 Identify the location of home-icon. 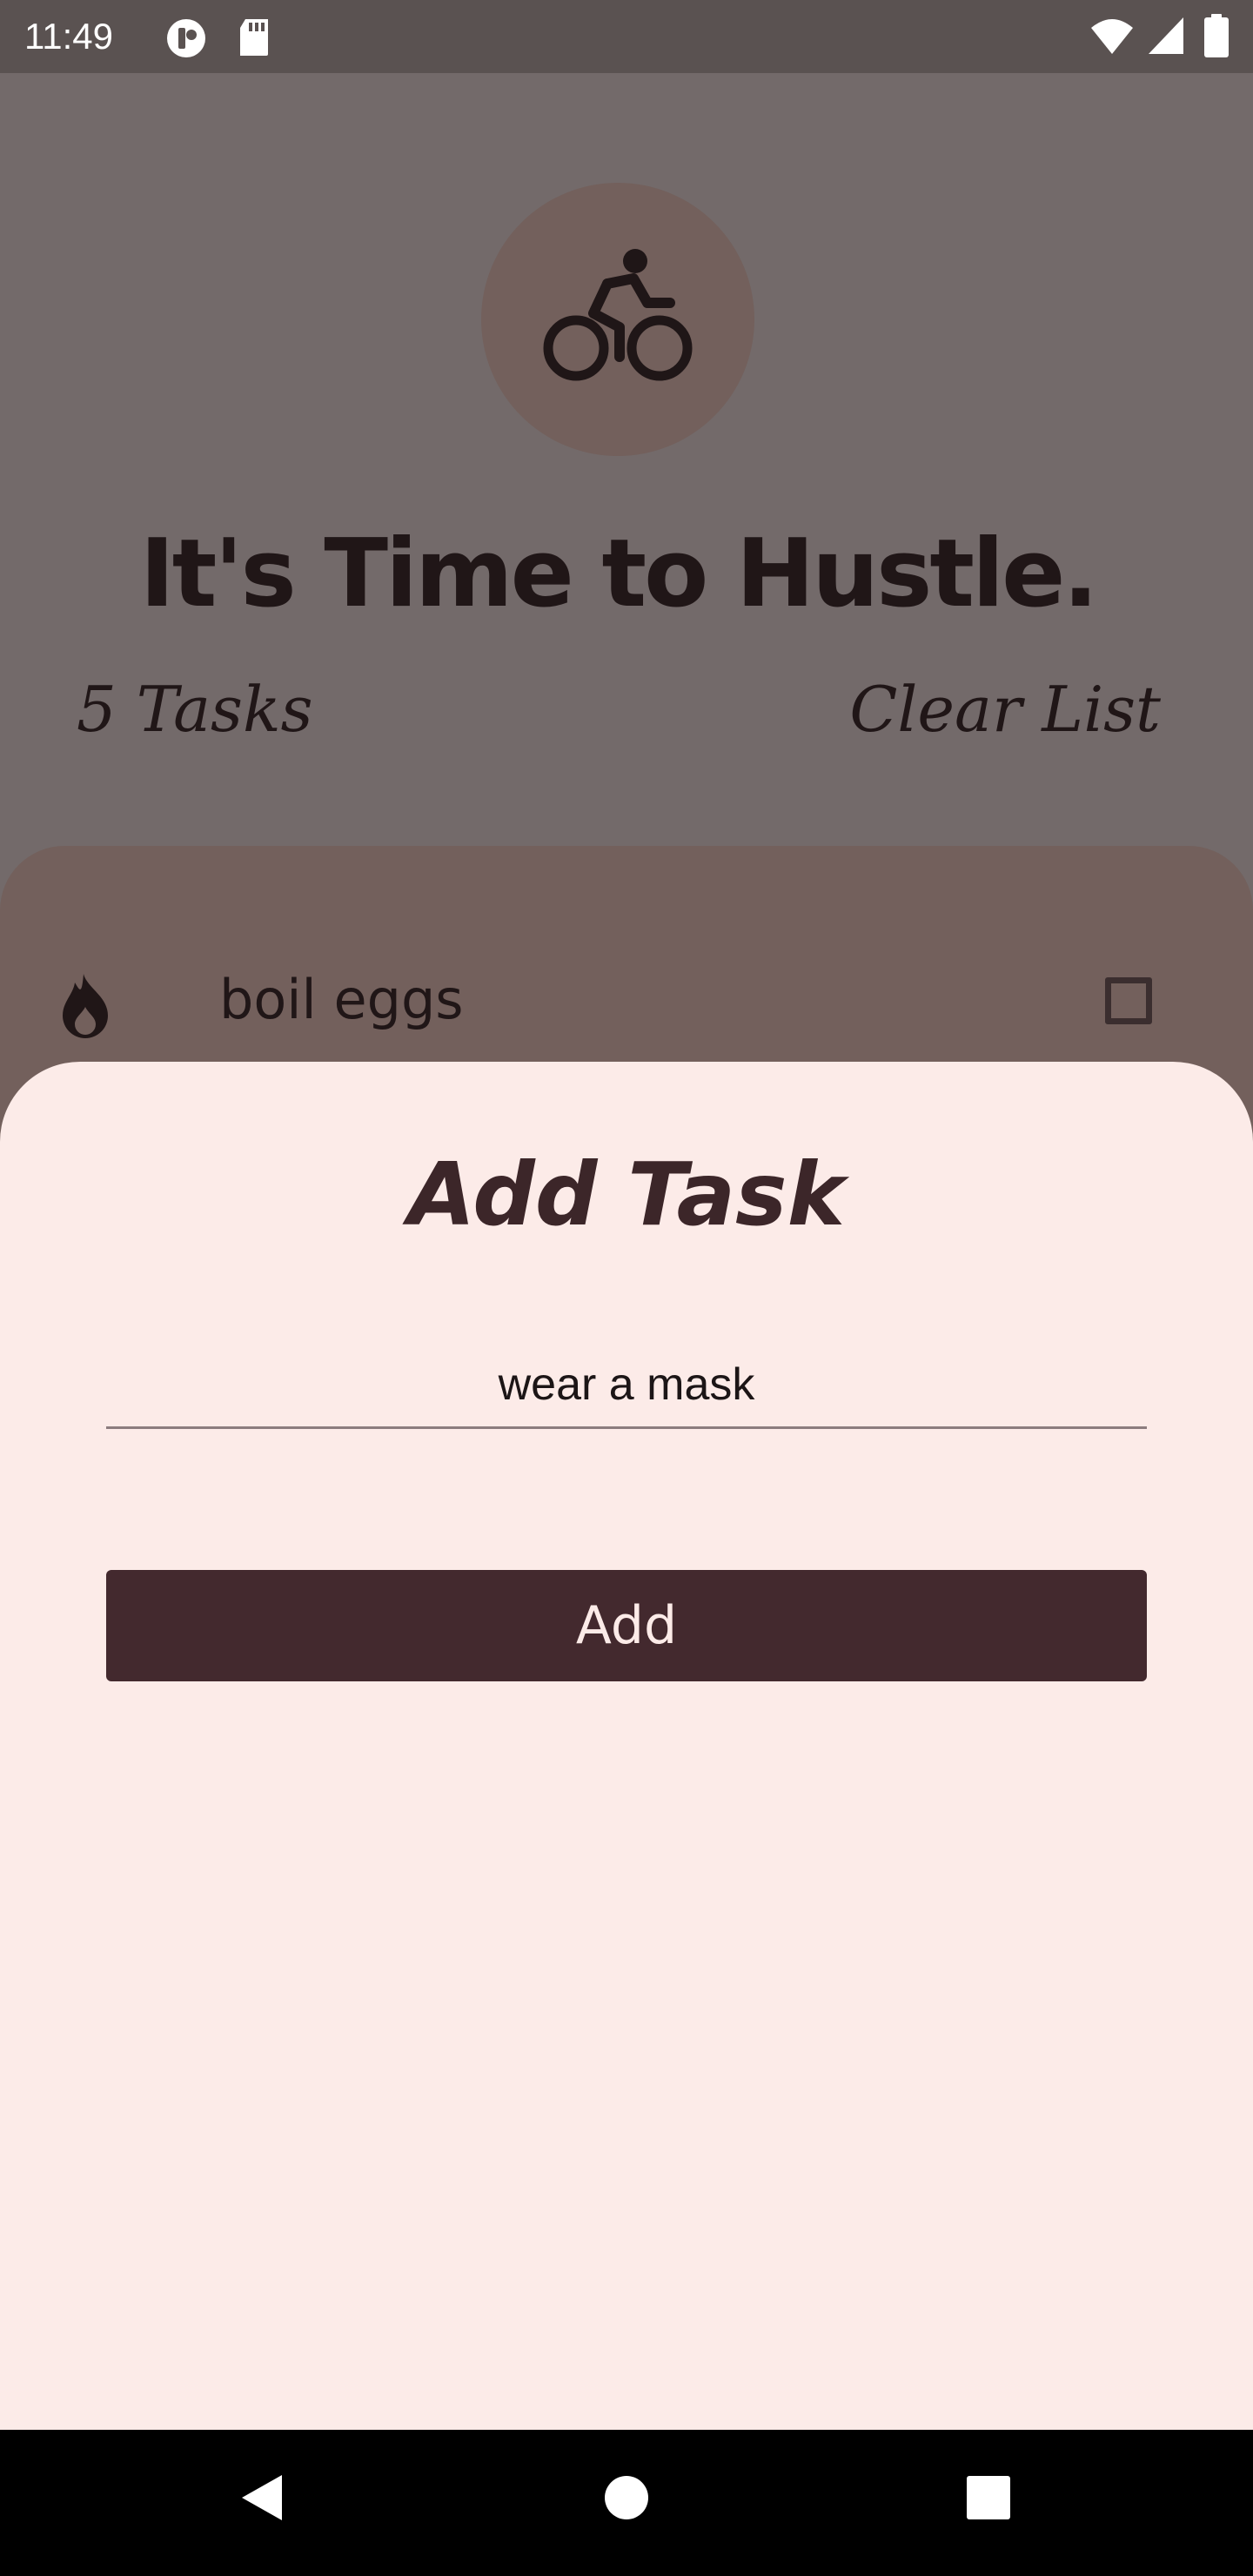
(626, 2498).